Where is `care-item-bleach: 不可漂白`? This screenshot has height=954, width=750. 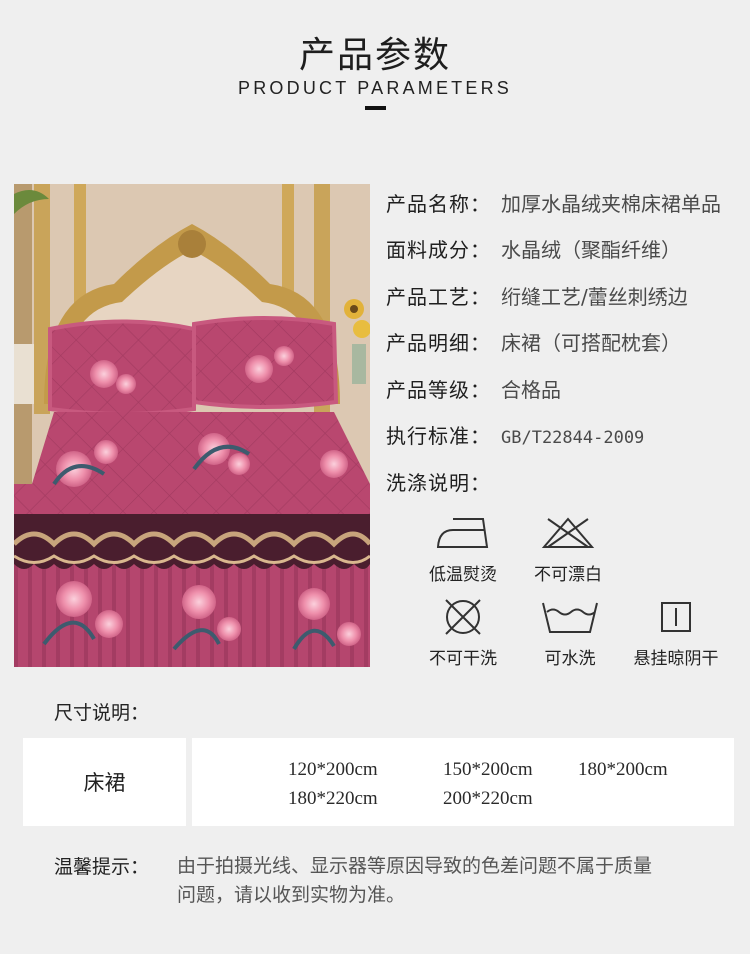 care-item-bleach: 不可漂白 is located at coordinates (568, 547).